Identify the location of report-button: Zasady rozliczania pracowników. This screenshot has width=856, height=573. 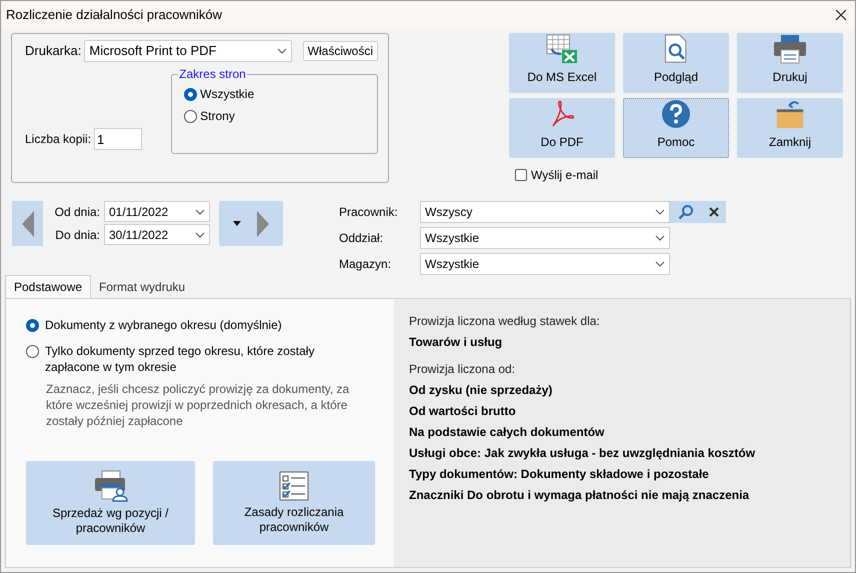
(294, 503).